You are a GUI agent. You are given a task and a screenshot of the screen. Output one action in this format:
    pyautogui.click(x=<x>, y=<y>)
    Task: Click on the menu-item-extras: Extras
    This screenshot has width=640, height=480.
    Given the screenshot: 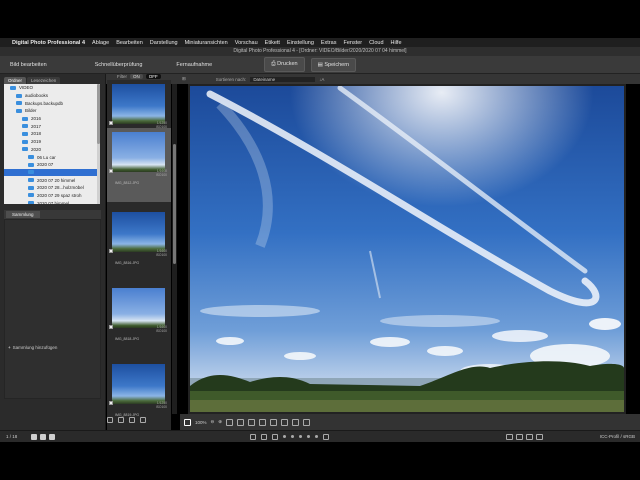 What is the action you would take?
    pyautogui.click(x=329, y=43)
    